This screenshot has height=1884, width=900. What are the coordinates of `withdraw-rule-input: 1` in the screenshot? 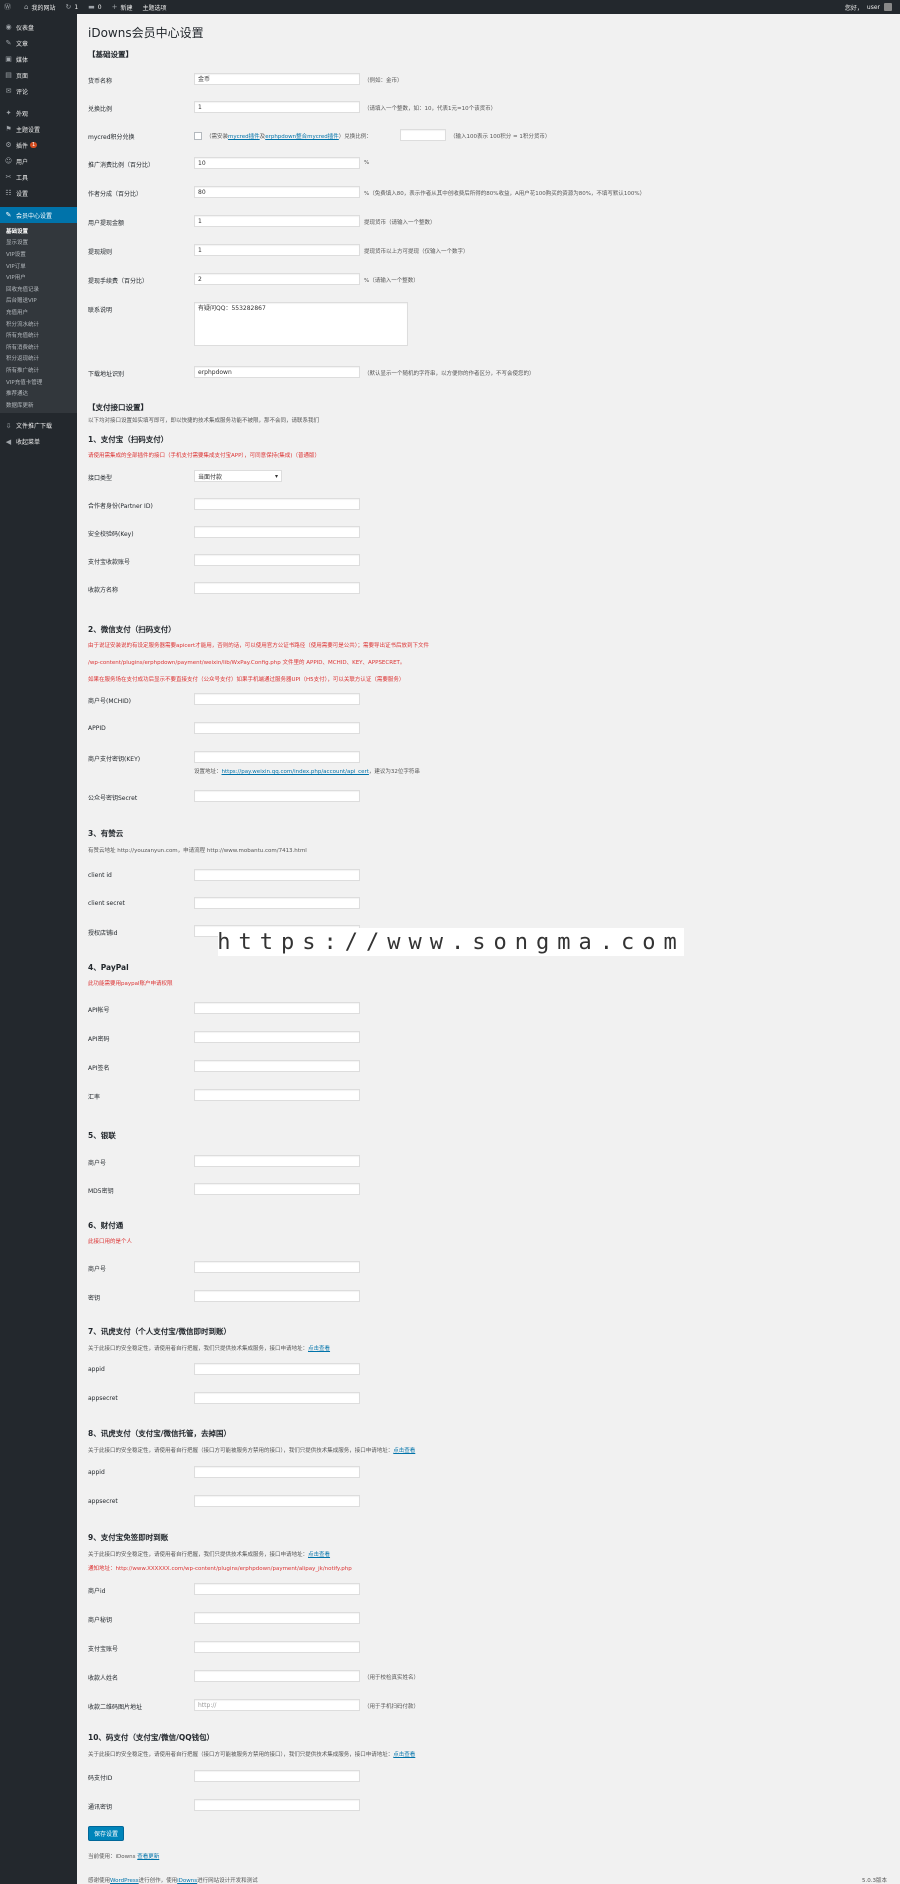 It's located at (277, 250).